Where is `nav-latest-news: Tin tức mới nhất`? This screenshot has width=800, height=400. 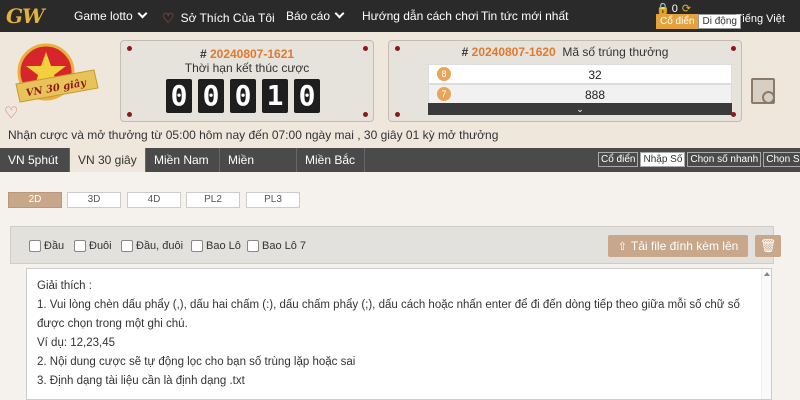 nav-latest-news: Tin tức mới nhất is located at coordinates (524, 16).